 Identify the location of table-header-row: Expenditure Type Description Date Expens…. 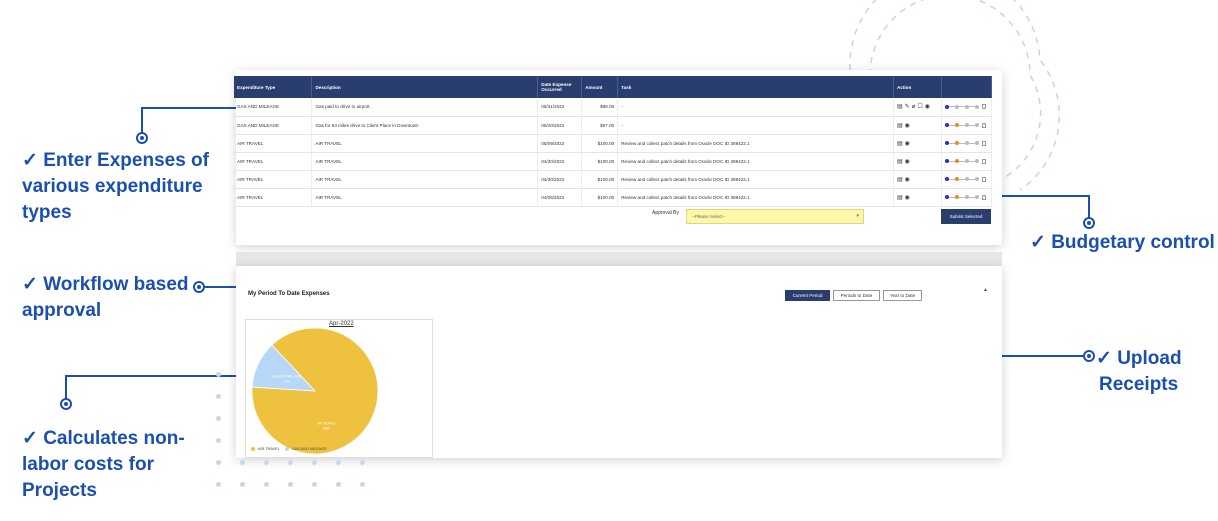
(613, 87).